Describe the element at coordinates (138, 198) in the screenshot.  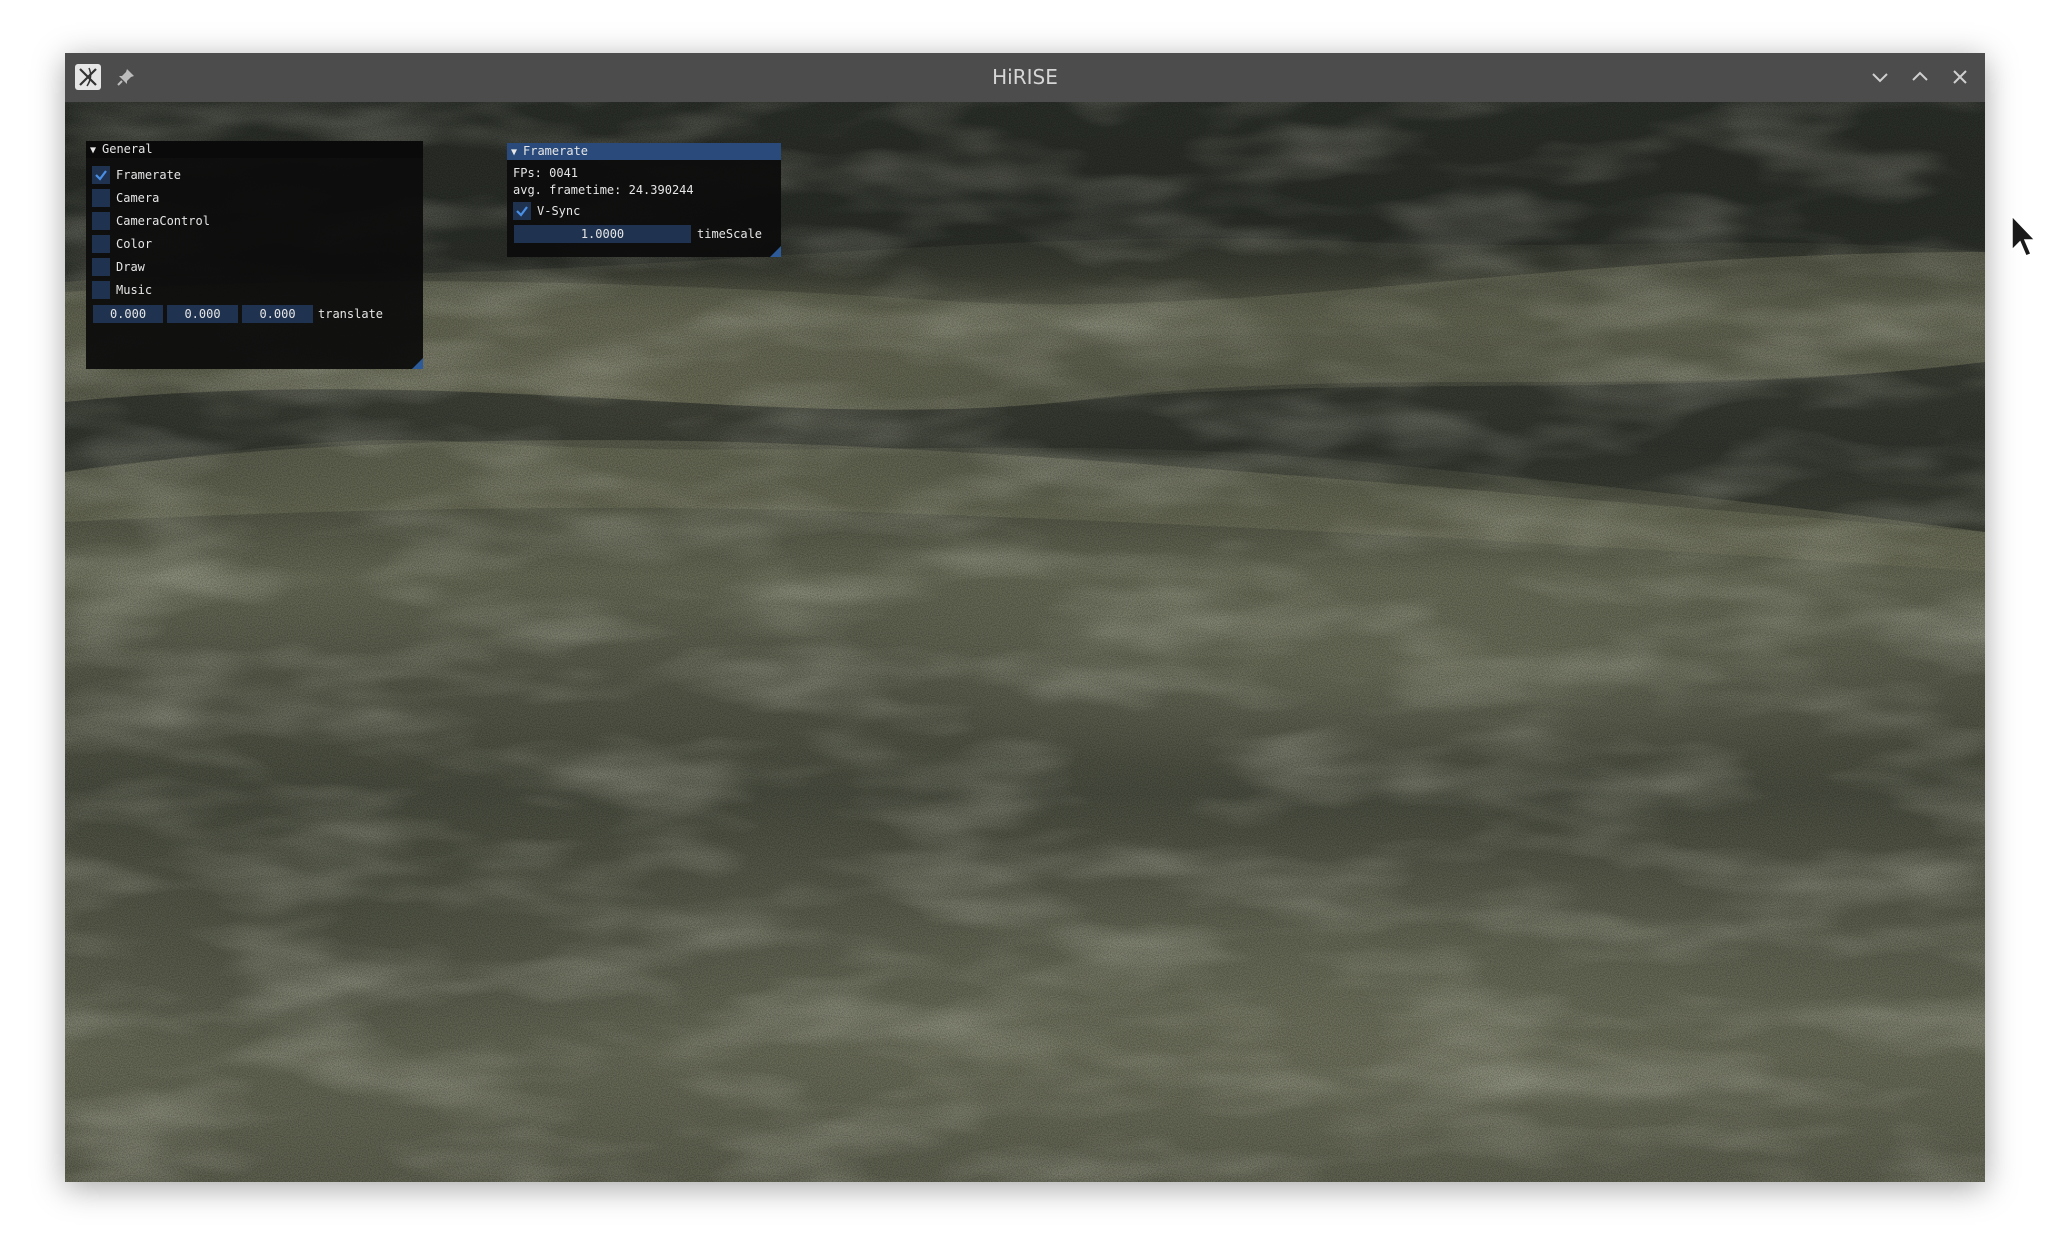
I see `checkbox-label: Camera` at that location.